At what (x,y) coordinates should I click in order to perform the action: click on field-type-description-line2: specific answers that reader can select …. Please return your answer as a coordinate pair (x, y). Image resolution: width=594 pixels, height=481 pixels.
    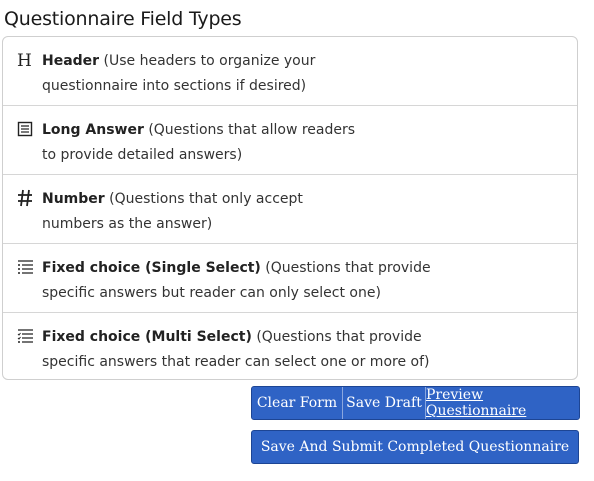
    Looking at the image, I should click on (236, 362).